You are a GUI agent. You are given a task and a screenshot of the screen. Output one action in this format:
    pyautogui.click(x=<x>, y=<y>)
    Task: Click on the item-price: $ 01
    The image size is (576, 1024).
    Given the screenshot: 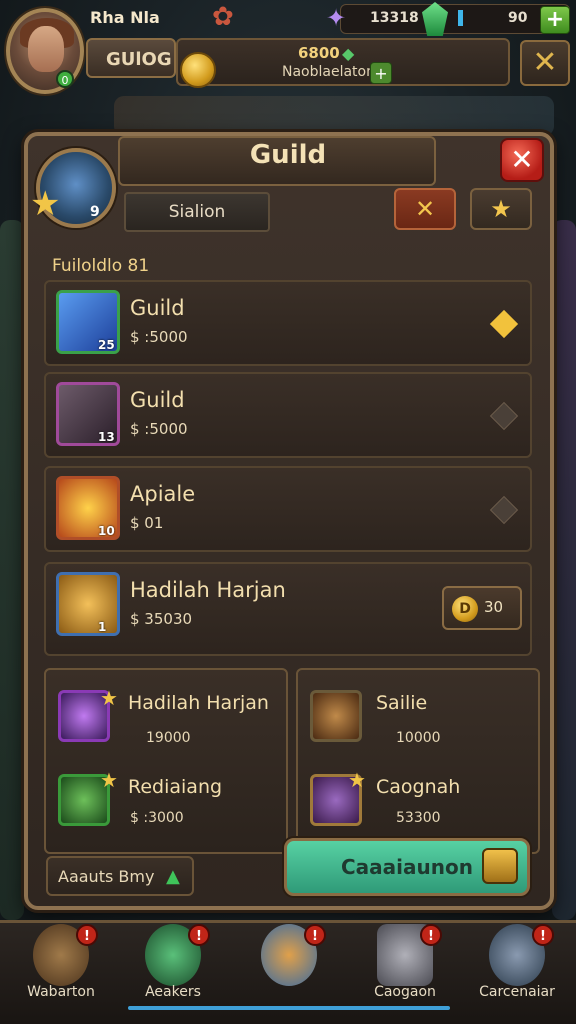 What is the action you would take?
    pyautogui.click(x=147, y=523)
    